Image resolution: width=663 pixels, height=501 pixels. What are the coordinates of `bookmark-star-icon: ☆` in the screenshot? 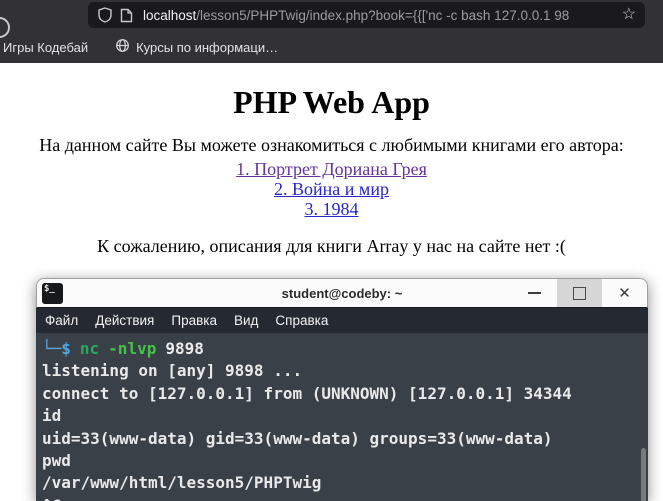 It's located at (629, 15).